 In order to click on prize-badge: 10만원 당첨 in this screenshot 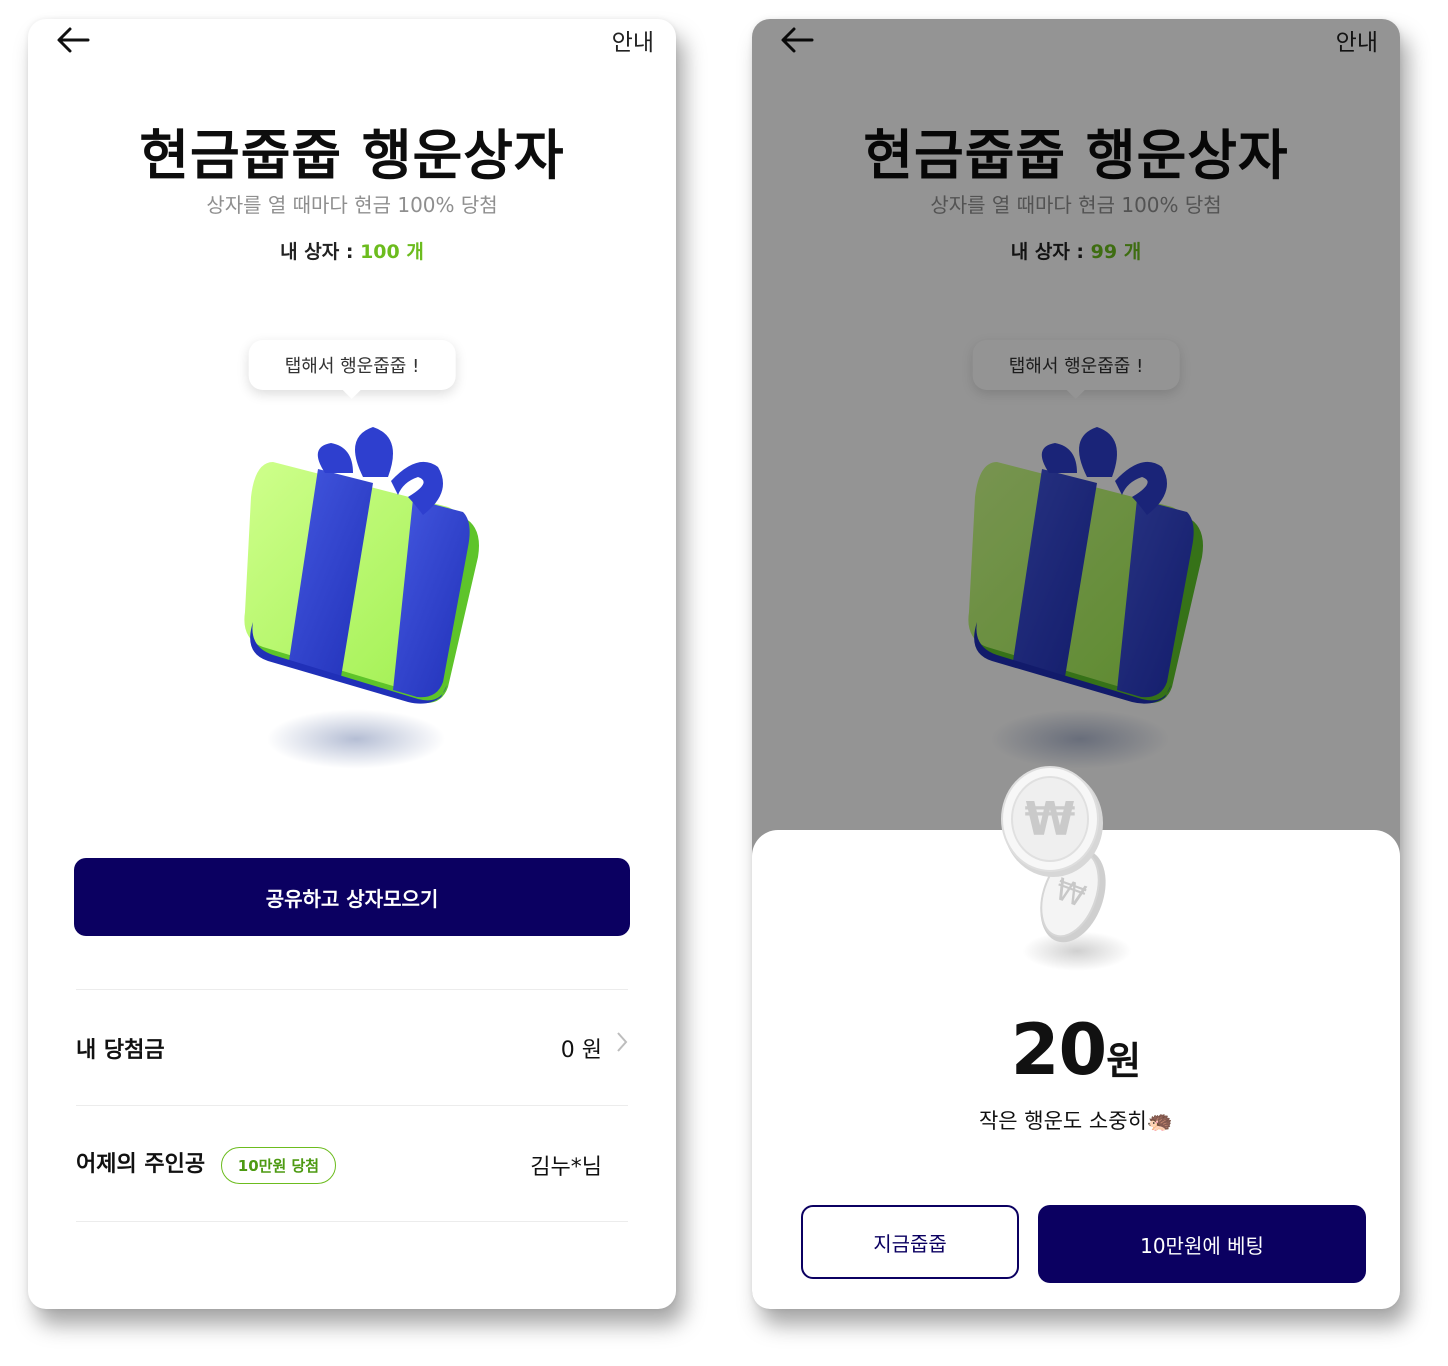, I will do `click(278, 1165)`.